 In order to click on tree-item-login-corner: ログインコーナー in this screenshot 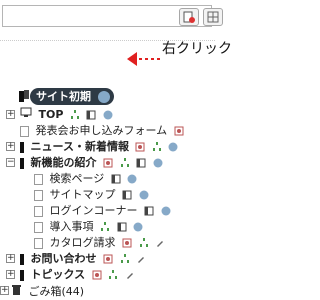, I will do `click(102, 211)`.